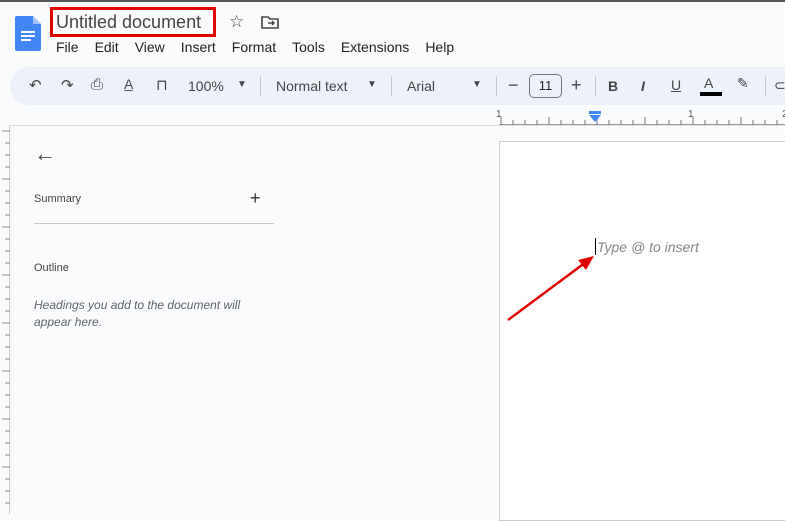  What do you see at coordinates (254, 47) in the screenshot?
I see `menu-format: Format` at bounding box center [254, 47].